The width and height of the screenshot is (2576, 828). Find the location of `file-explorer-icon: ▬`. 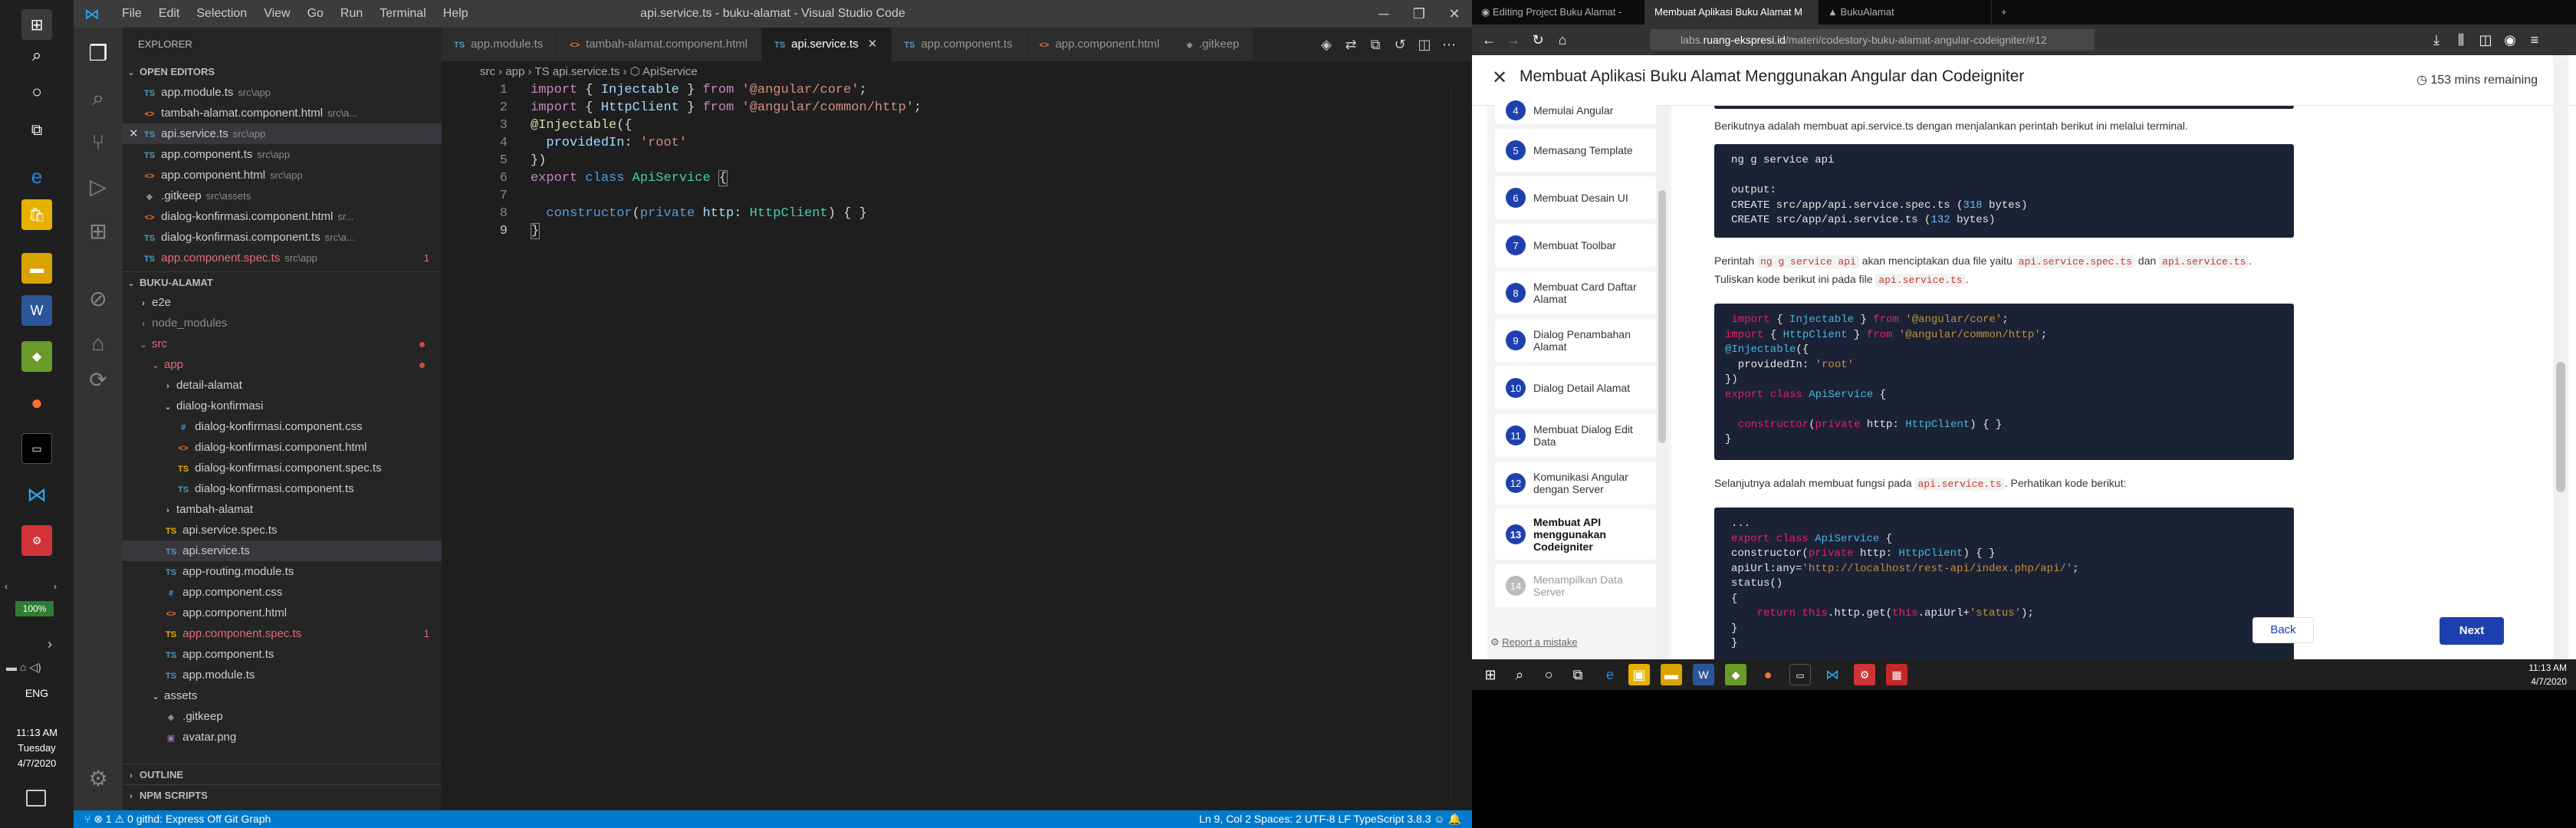

file-explorer-icon: ▬ is located at coordinates (1672, 675).